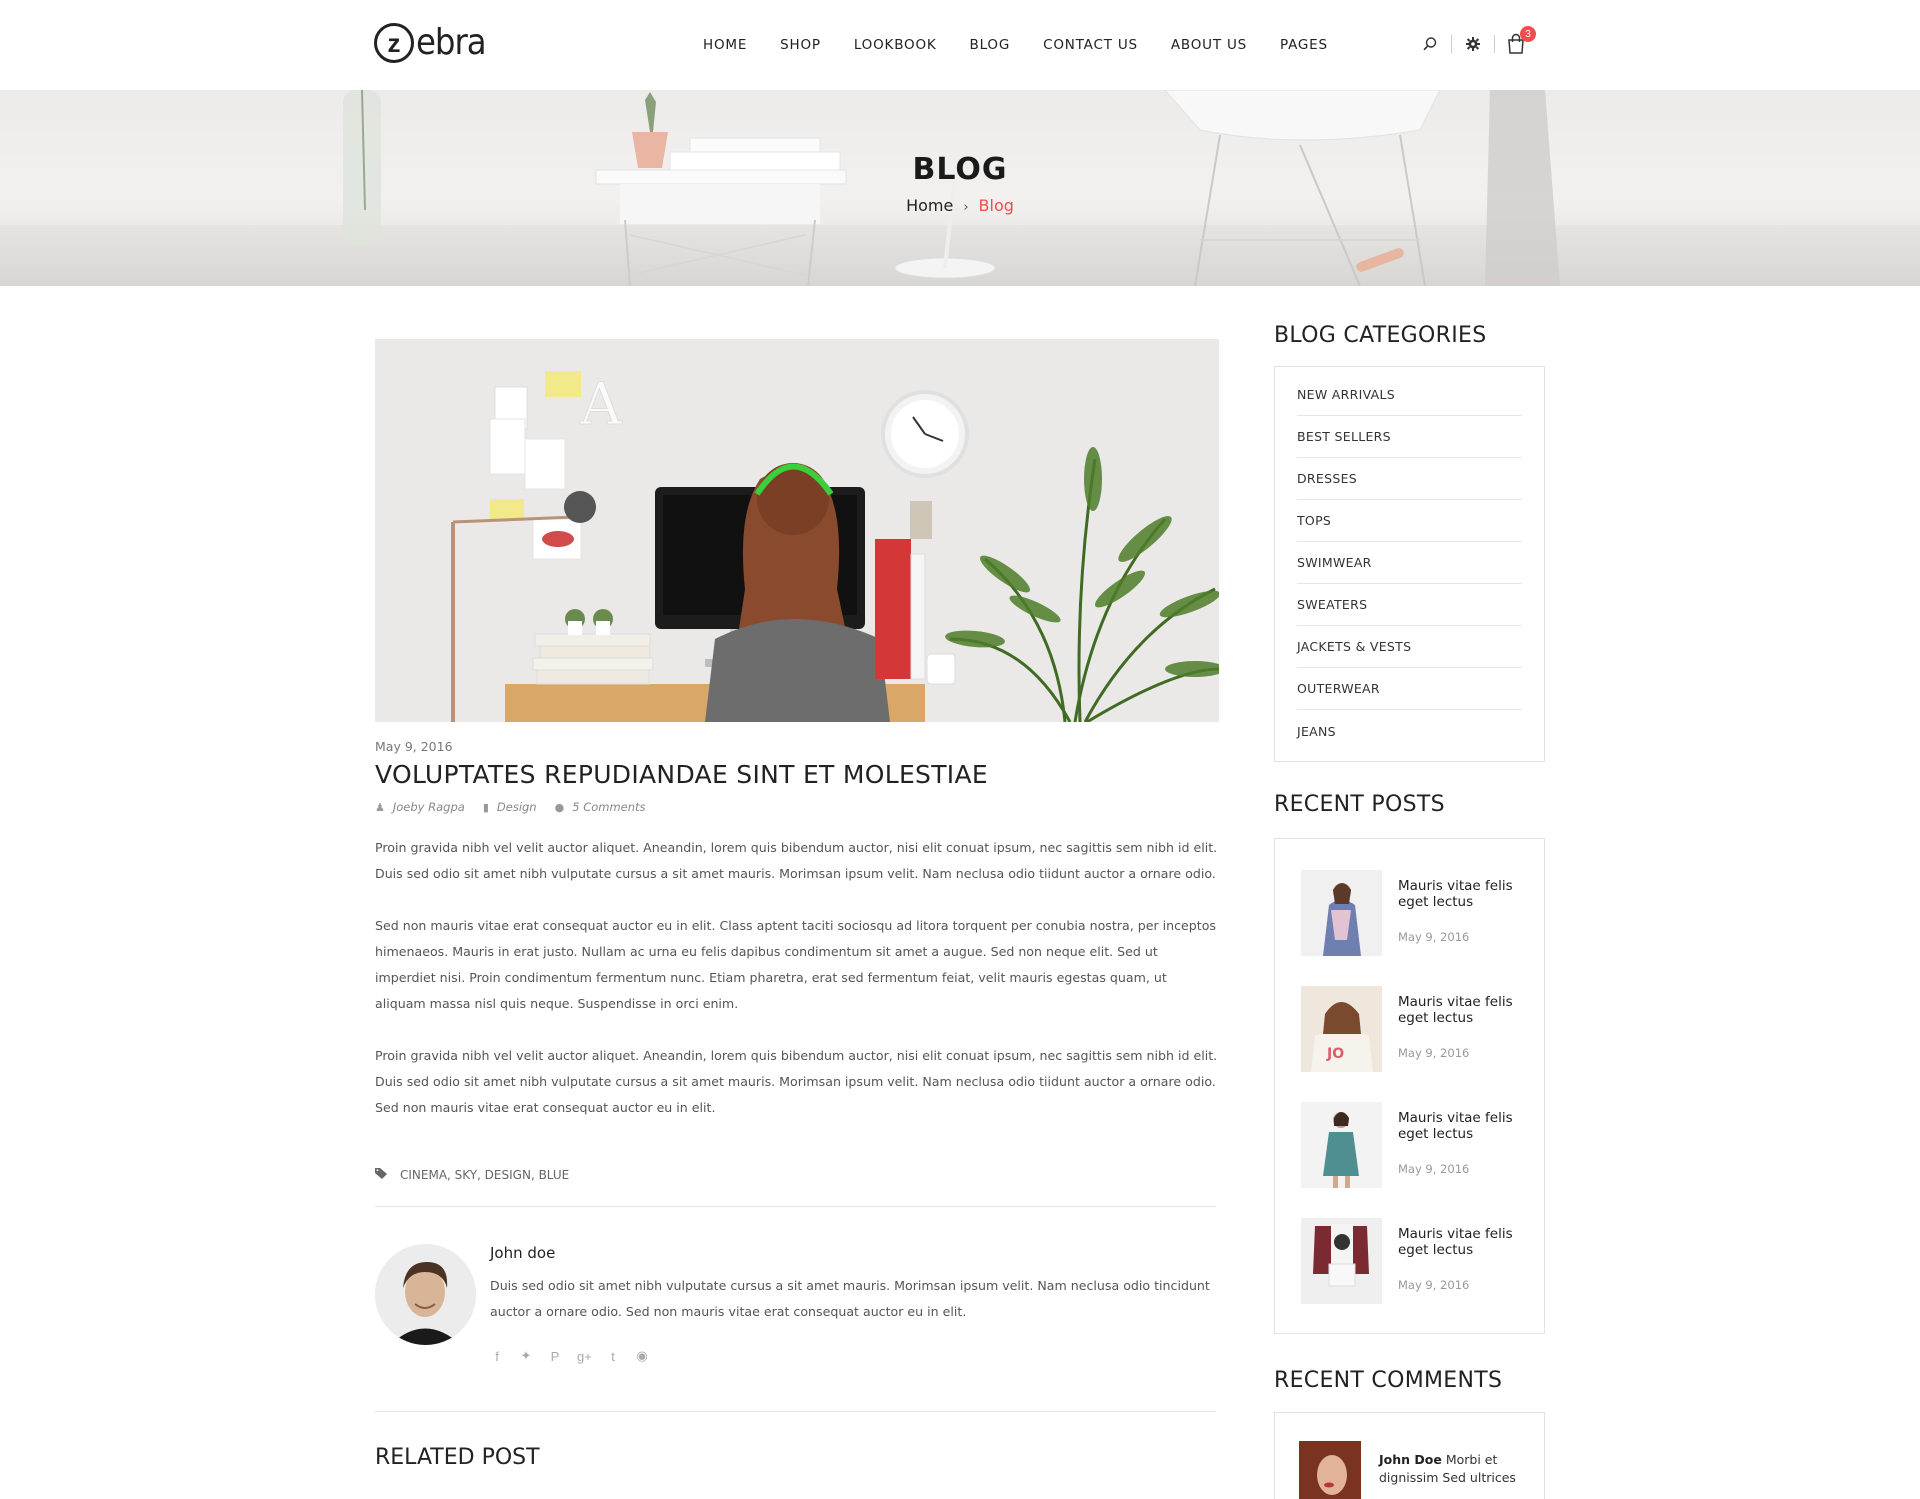  I want to click on page-title: BLOG, so click(960, 169).